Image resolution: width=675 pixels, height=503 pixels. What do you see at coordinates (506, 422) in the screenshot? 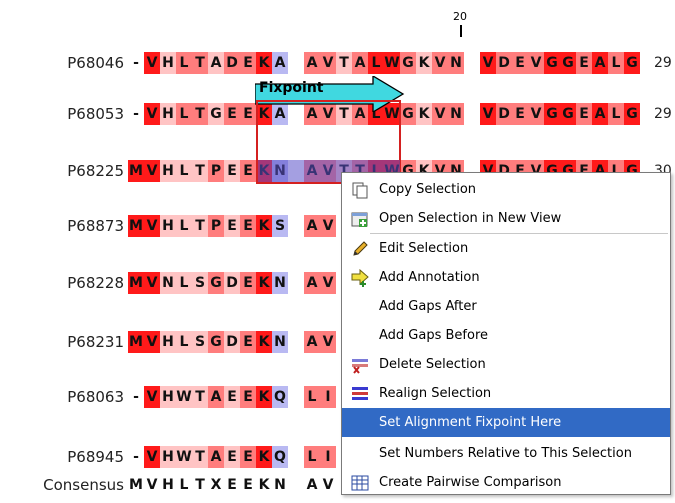
I see `menu-item-set-alignment-fixpoint-here: Set Alignment Fixpoint Here` at bounding box center [506, 422].